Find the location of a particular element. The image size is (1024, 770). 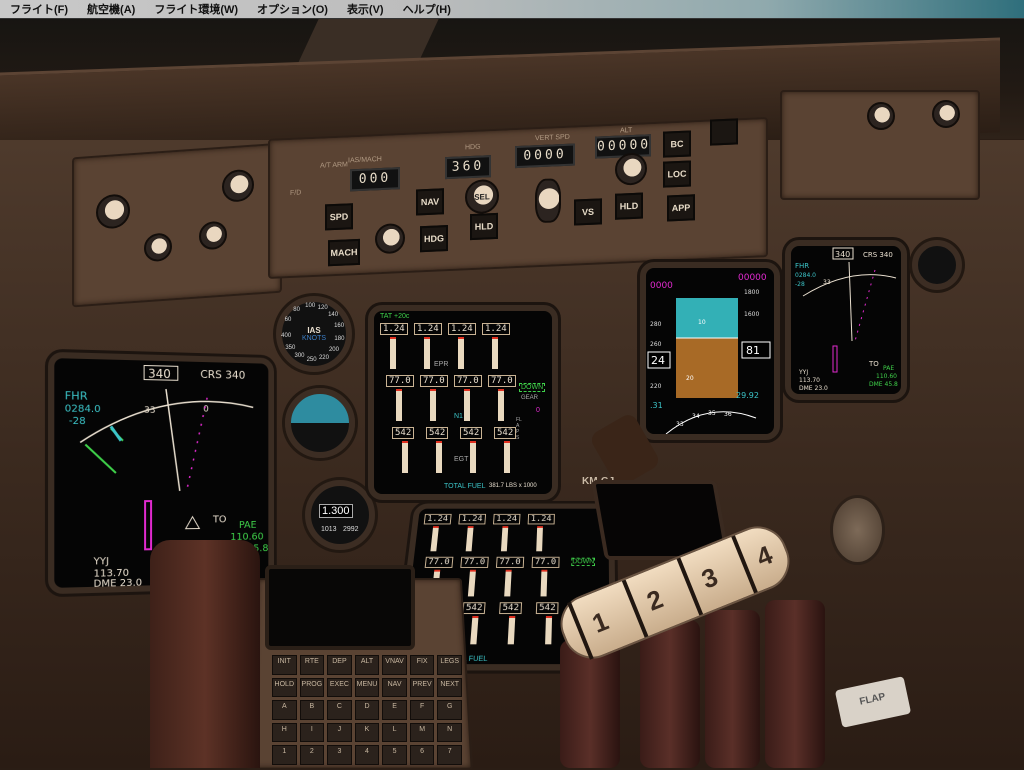

alt-knob is located at coordinates (631, 169).